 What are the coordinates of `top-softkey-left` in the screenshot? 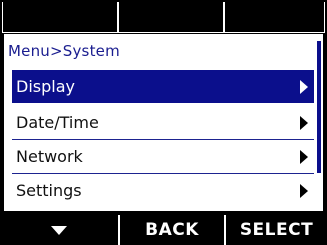 It's located at (60, 17).